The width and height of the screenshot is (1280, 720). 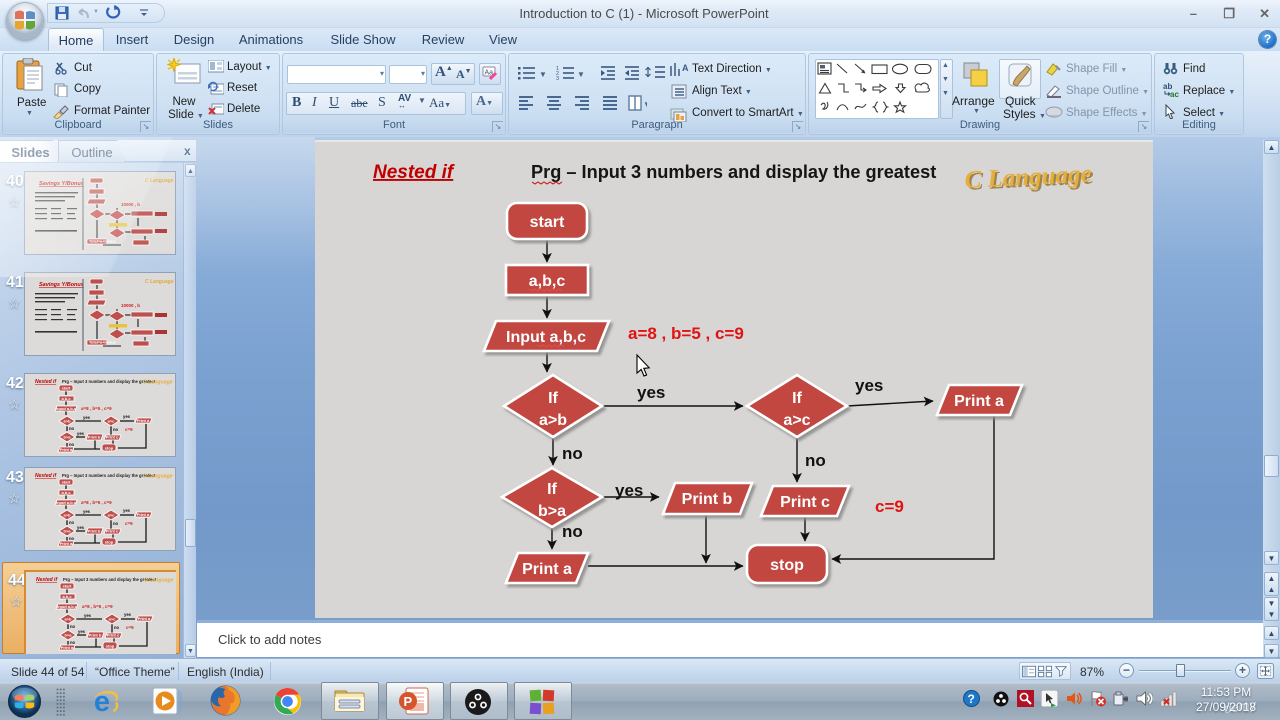 I want to click on svg-text: A, so click(x=685, y=68).